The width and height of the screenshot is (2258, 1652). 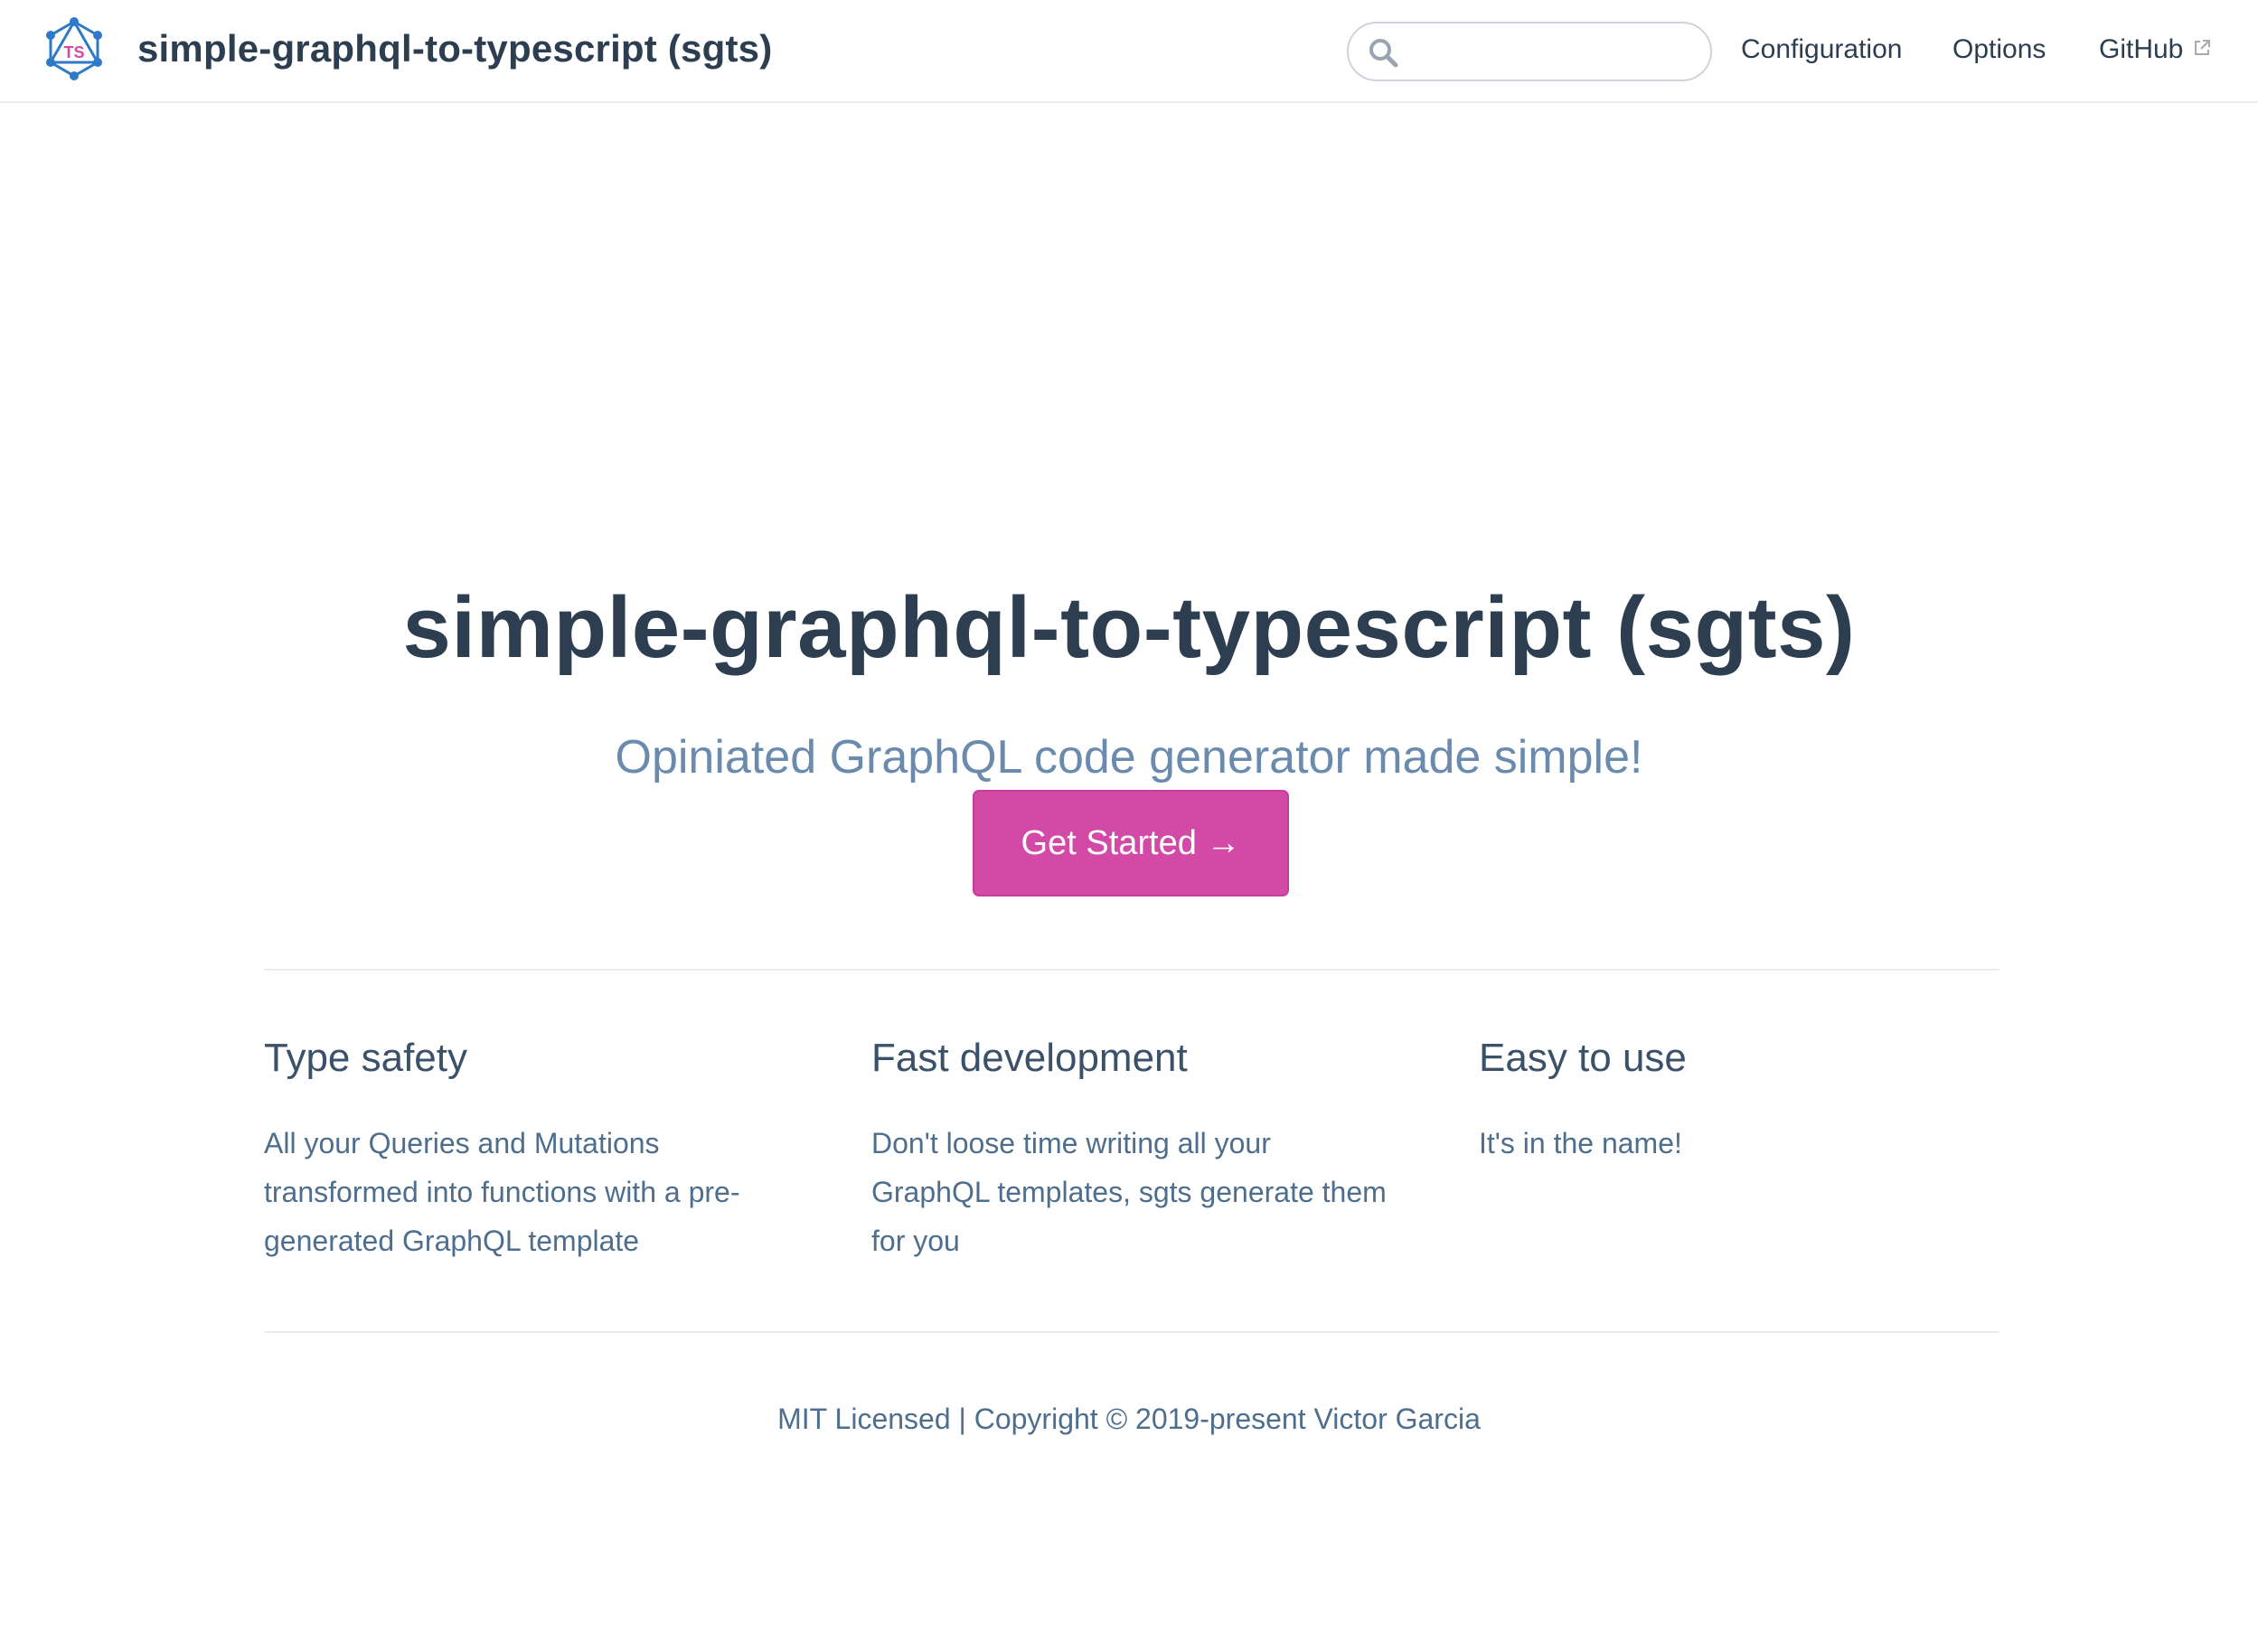 What do you see at coordinates (1383, 53) in the screenshot?
I see `search-icon` at bounding box center [1383, 53].